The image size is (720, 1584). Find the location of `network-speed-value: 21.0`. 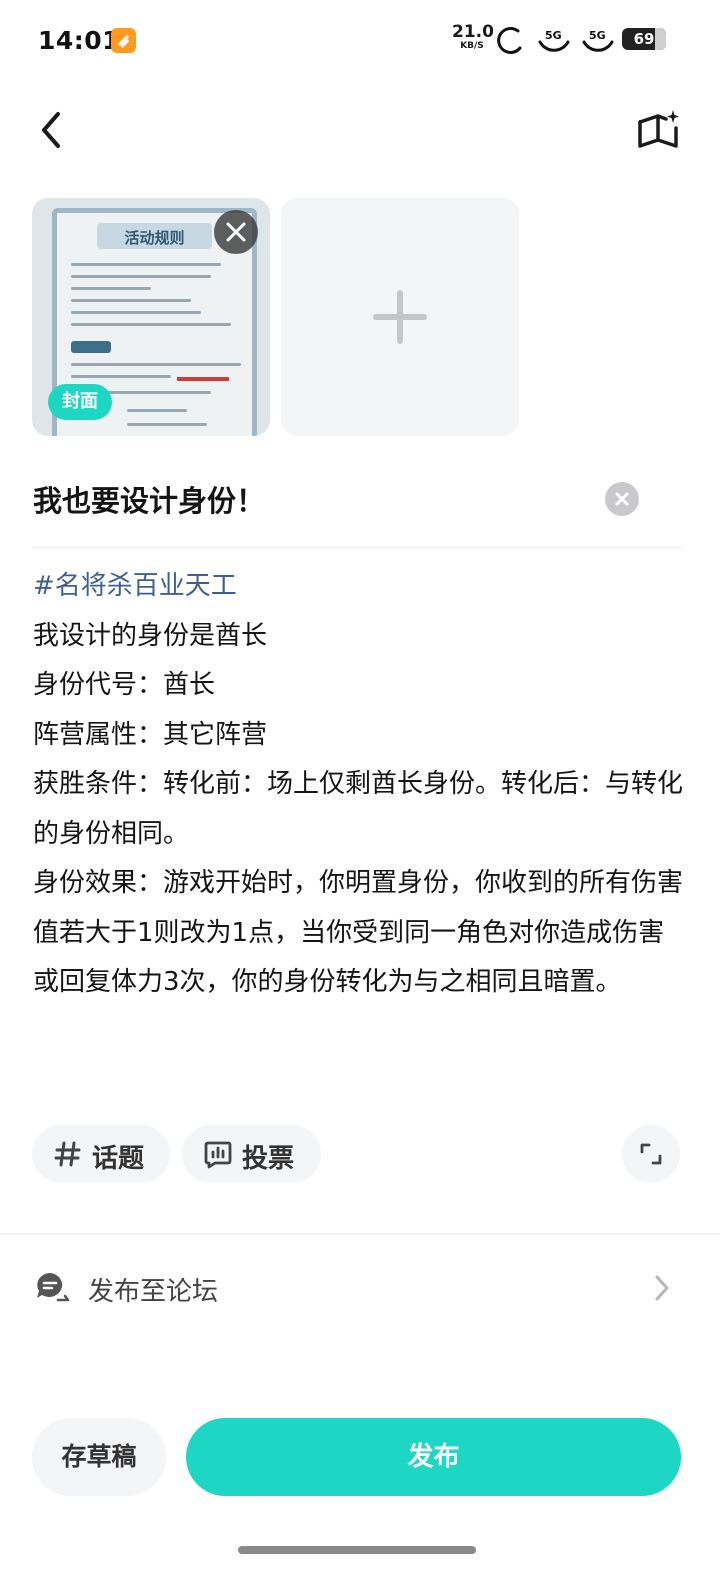

network-speed-value: 21.0 is located at coordinates (473, 32).